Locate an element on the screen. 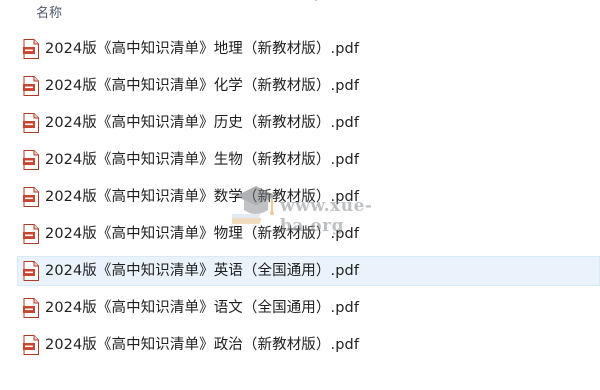 The width and height of the screenshot is (600, 390). file-name: 2024版《高中知识清单》数学（新教材版）.pdf is located at coordinates (202, 197).